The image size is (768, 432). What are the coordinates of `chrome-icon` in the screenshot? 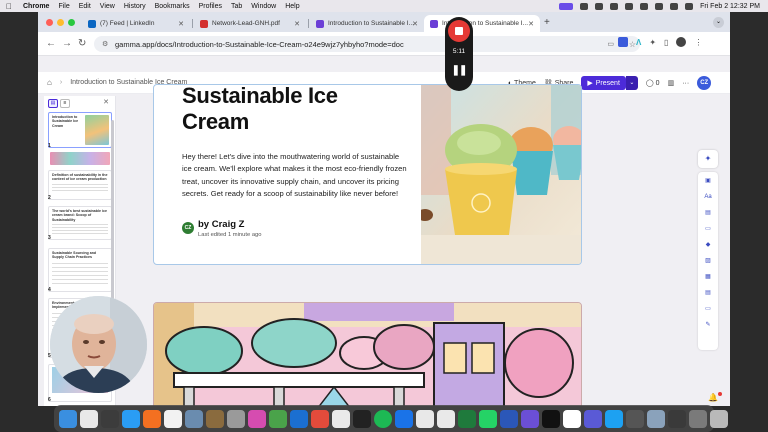 It's located at (446, 418).